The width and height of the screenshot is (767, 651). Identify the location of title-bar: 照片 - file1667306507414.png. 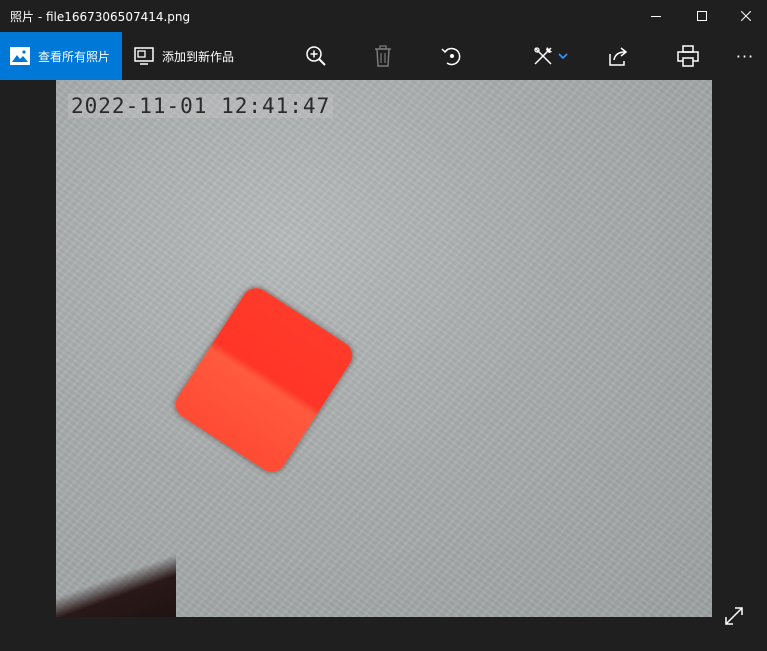
(383, 16).